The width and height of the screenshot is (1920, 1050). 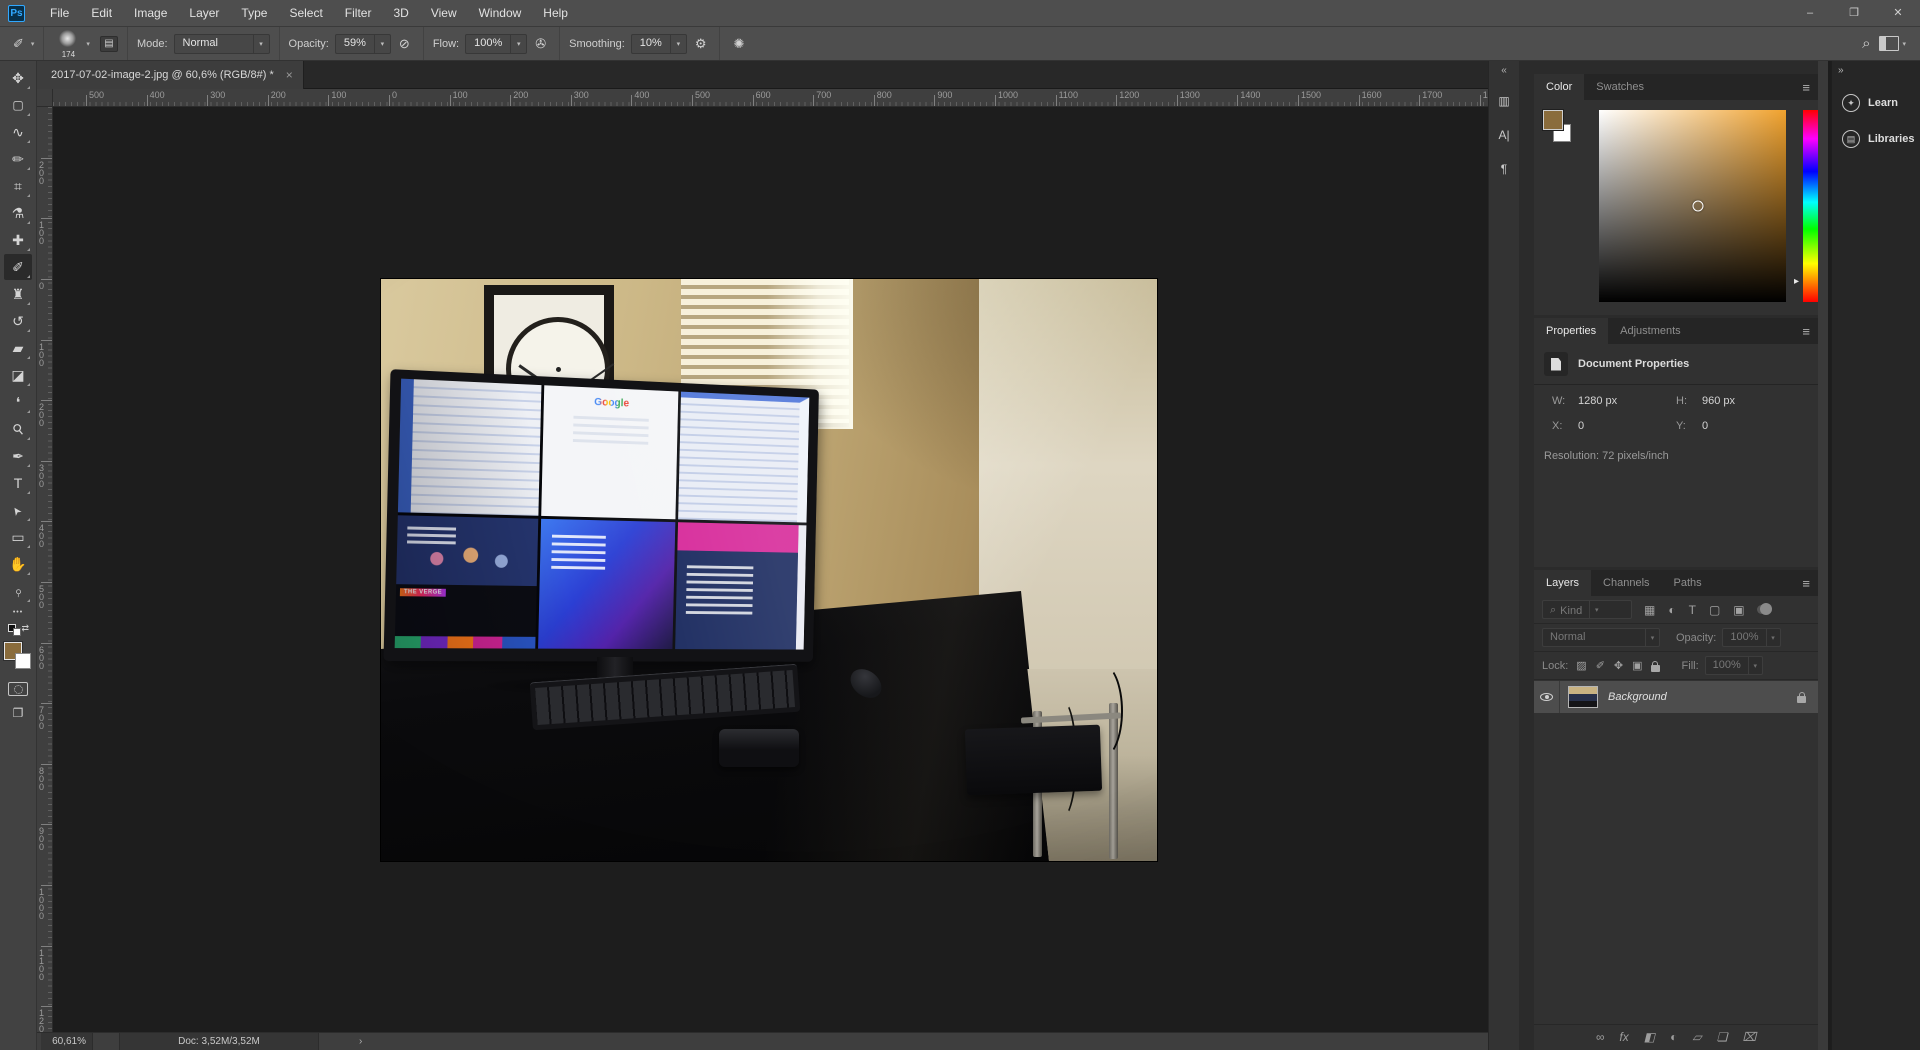 I want to click on saturation-brightness-field, so click(x=1692, y=206).